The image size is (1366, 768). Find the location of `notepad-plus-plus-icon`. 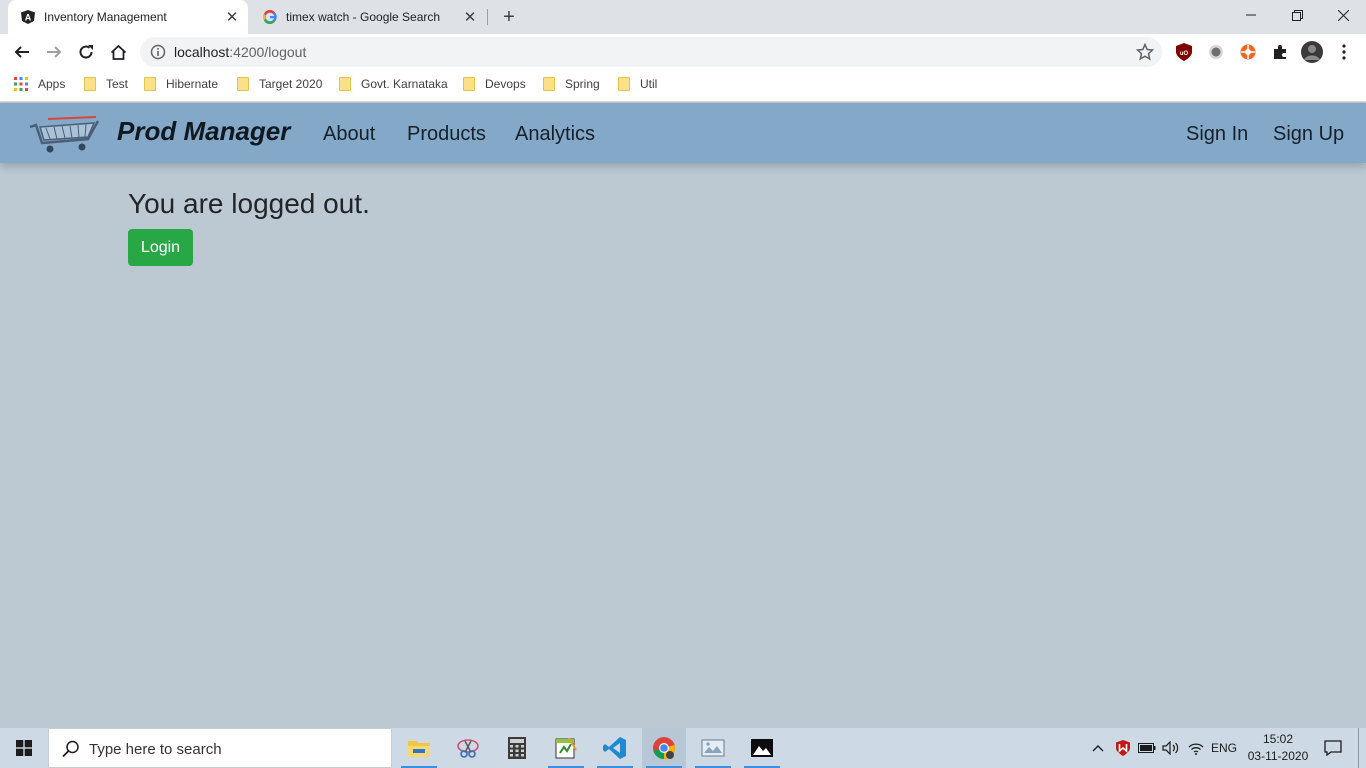

notepad-plus-plus-icon is located at coordinates (566, 748).